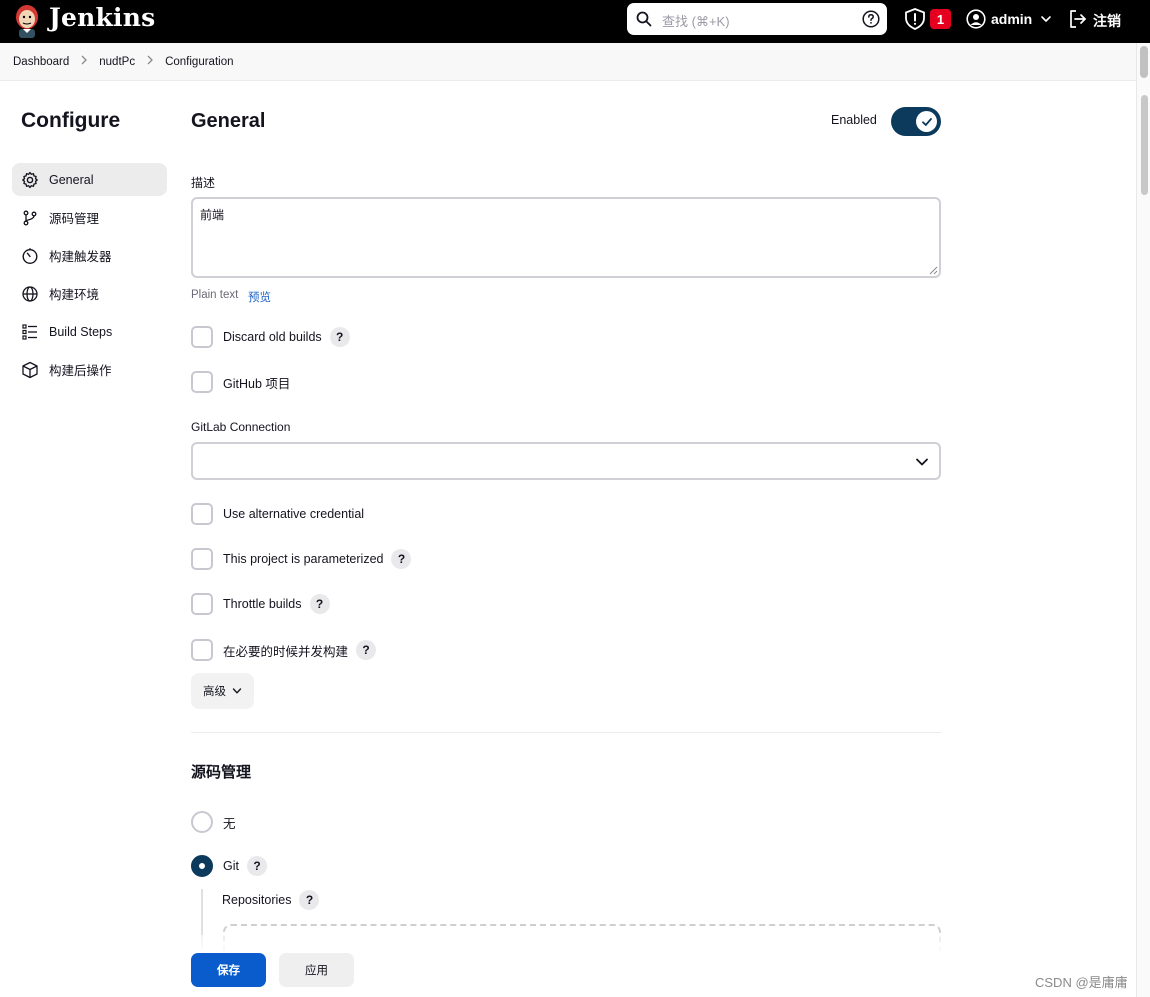 The height and width of the screenshot is (997, 1150). What do you see at coordinates (117, 62) in the screenshot?
I see `breadcrumb-project: nudtPc` at bounding box center [117, 62].